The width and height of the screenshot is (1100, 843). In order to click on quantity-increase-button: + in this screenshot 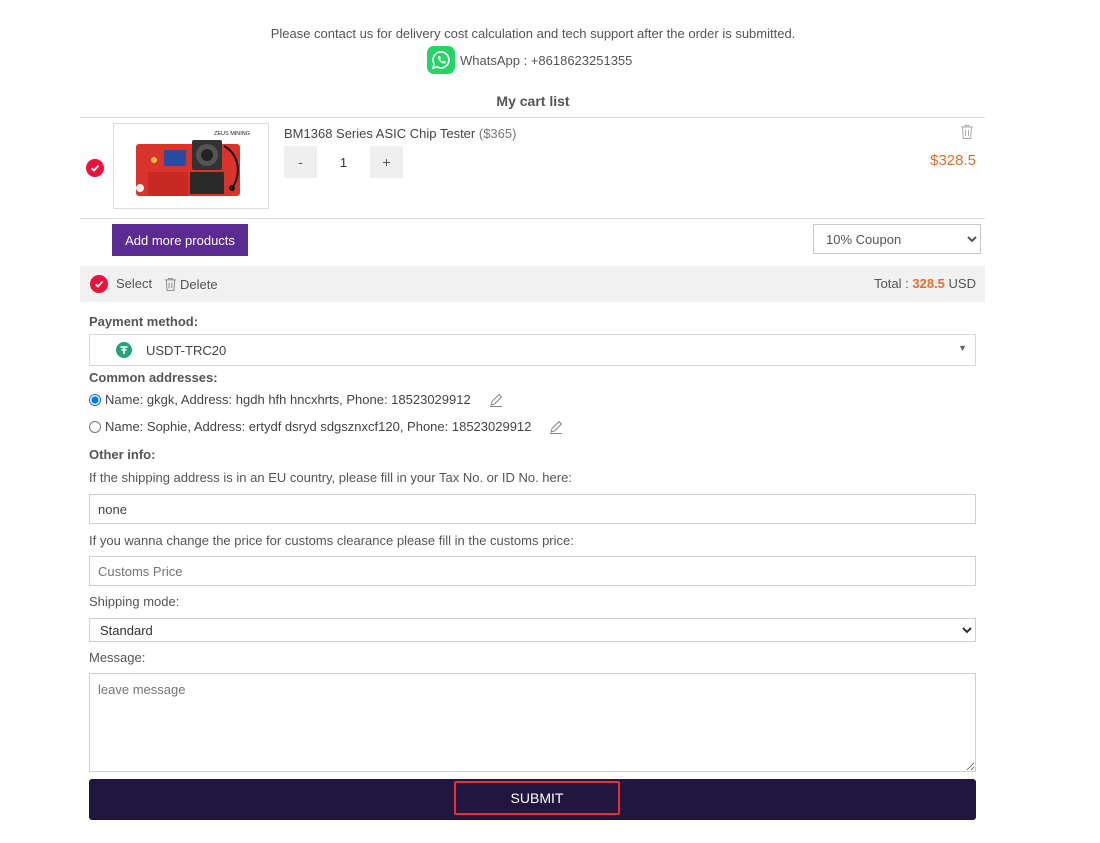, I will do `click(386, 162)`.